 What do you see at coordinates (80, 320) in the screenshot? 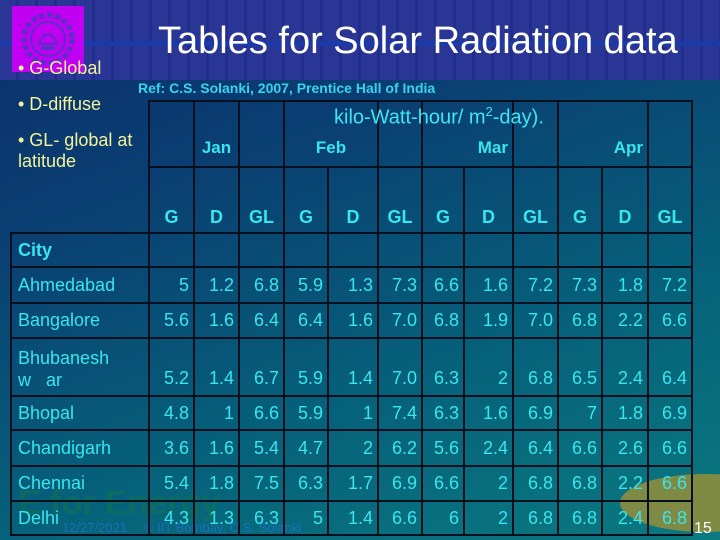
I see `city-name-cell: Bangalore` at bounding box center [80, 320].